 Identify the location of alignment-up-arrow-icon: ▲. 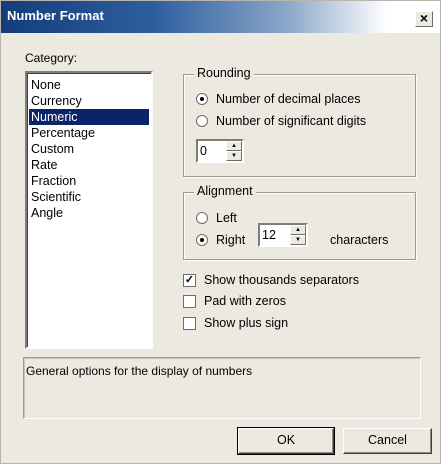
(298, 230).